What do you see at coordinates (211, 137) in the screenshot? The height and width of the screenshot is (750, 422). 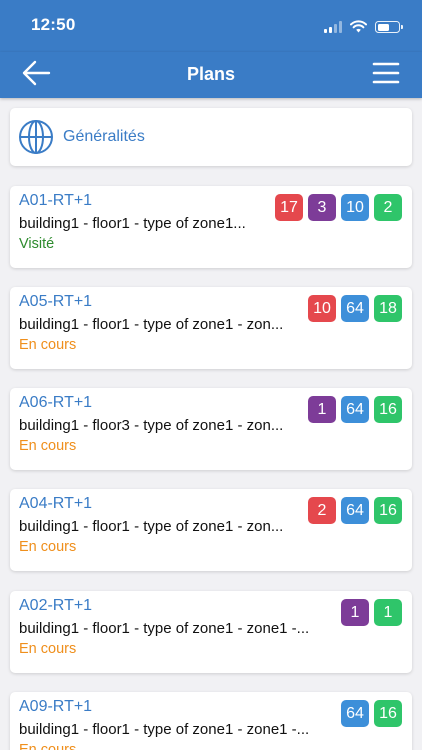 I see `general-info-card: Généralités` at bounding box center [211, 137].